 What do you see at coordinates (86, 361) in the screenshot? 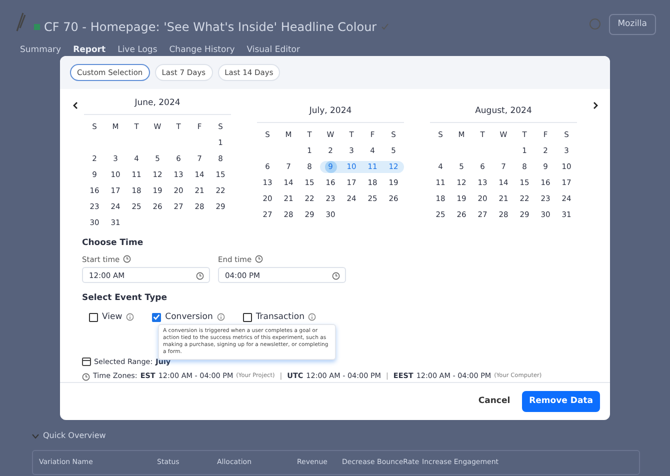
I see `calendar-icon` at bounding box center [86, 361].